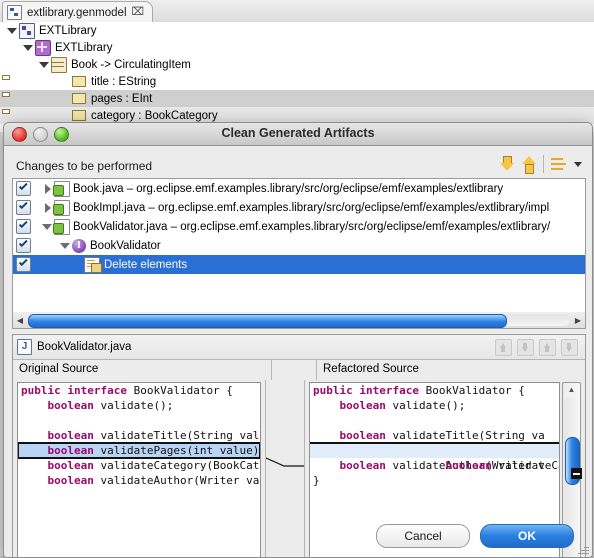 Image resolution: width=594 pixels, height=558 pixels. I want to click on changes-group-label: Changes to be performed, so click(84, 166).